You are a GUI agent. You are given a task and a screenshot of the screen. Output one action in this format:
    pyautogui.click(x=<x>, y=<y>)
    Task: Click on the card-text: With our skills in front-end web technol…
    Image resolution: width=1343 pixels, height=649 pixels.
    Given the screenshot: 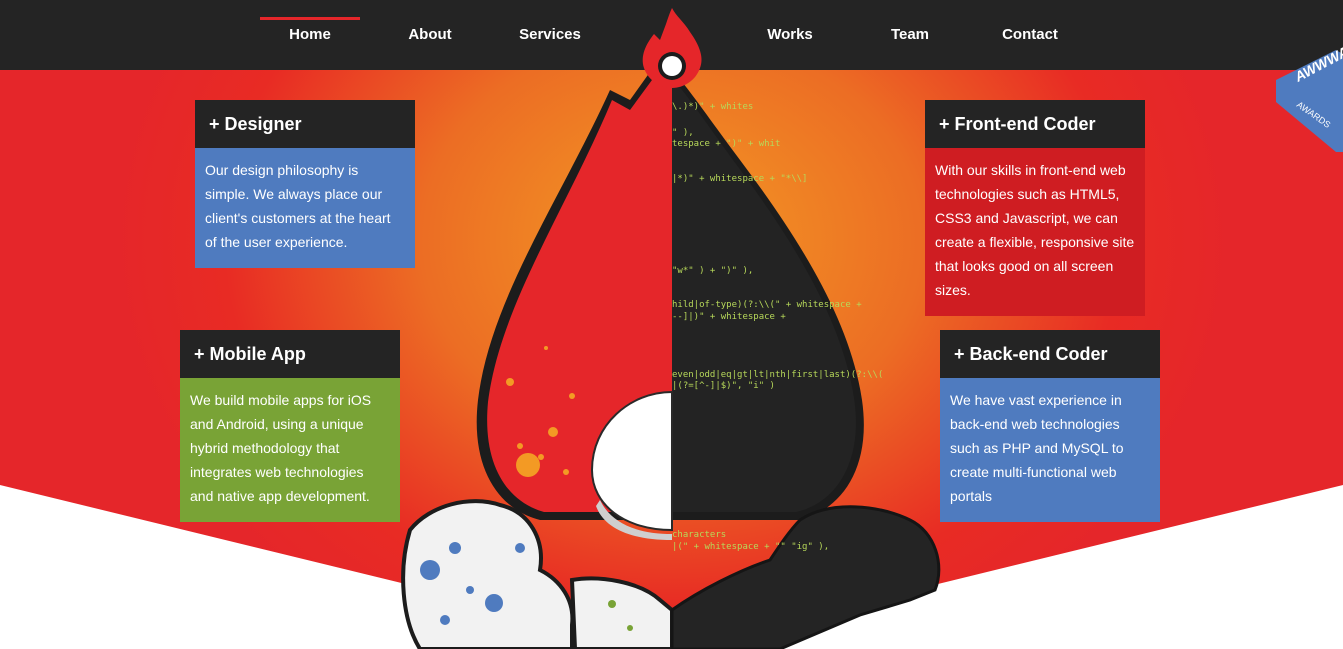 What is the action you would take?
    pyautogui.click(x=1035, y=232)
    